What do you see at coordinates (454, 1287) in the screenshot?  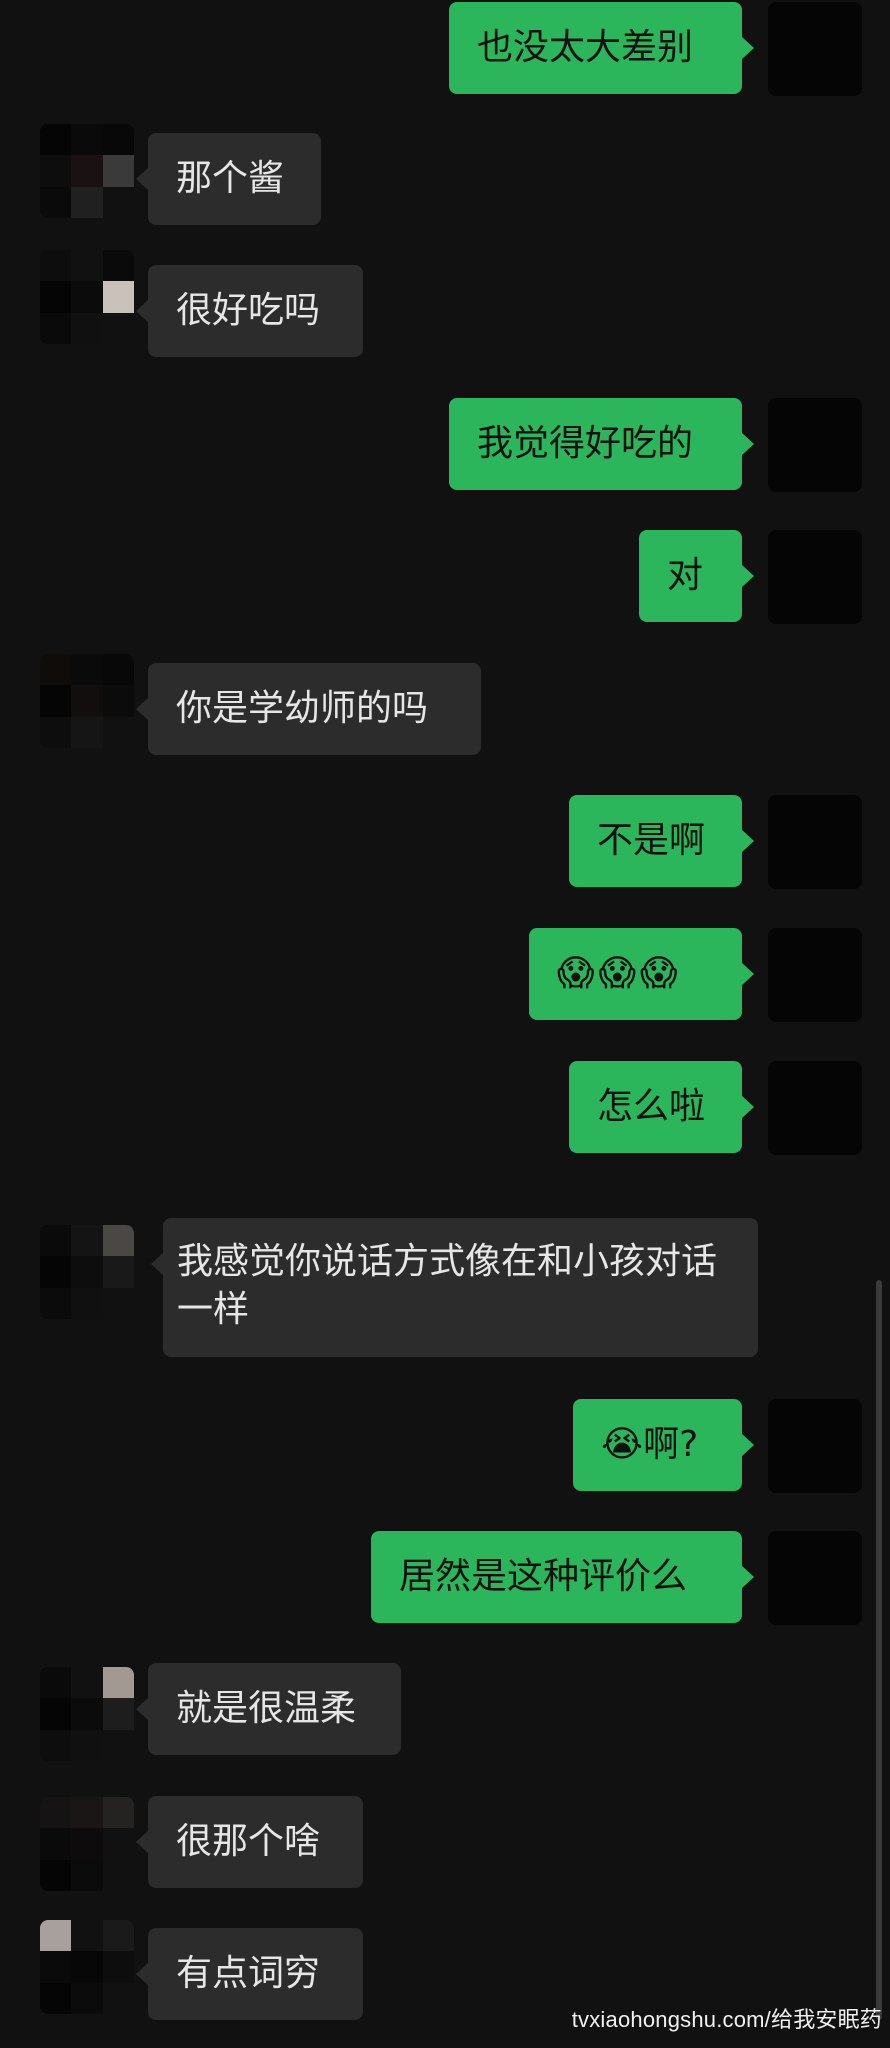 I see `message-bubble-incoming: 我感觉你说话方式像在和小孩对话一样` at bounding box center [454, 1287].